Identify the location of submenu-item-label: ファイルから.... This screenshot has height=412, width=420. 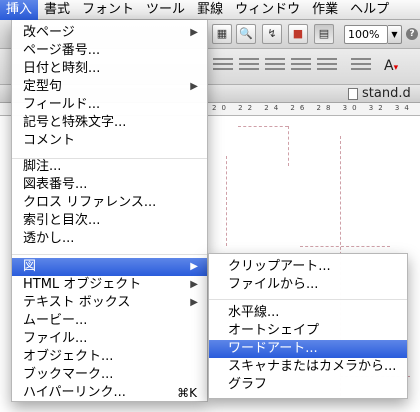
(273, 284).